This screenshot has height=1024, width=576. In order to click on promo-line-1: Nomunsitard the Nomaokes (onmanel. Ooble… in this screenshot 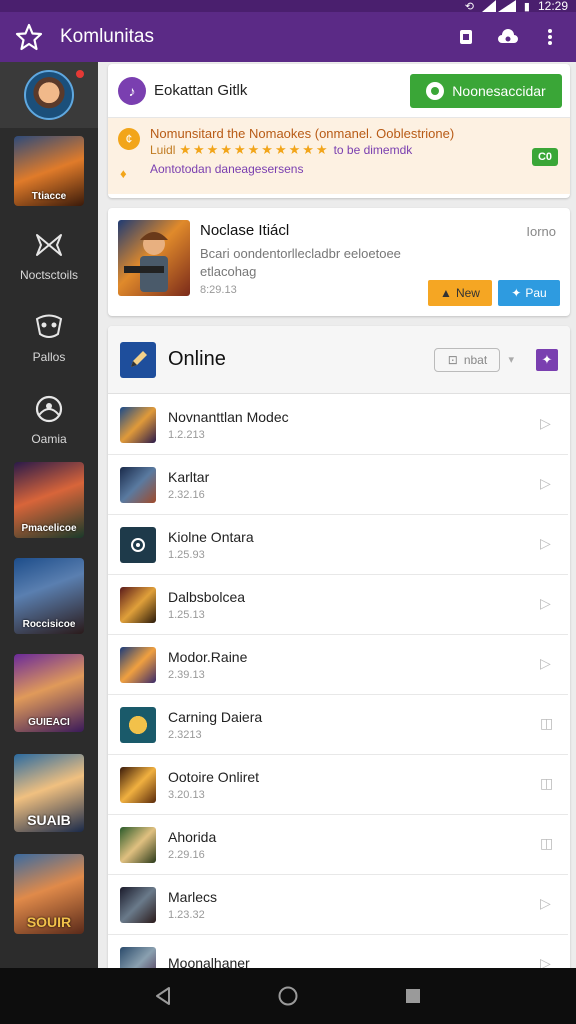, I will do `click(302, 133)`.